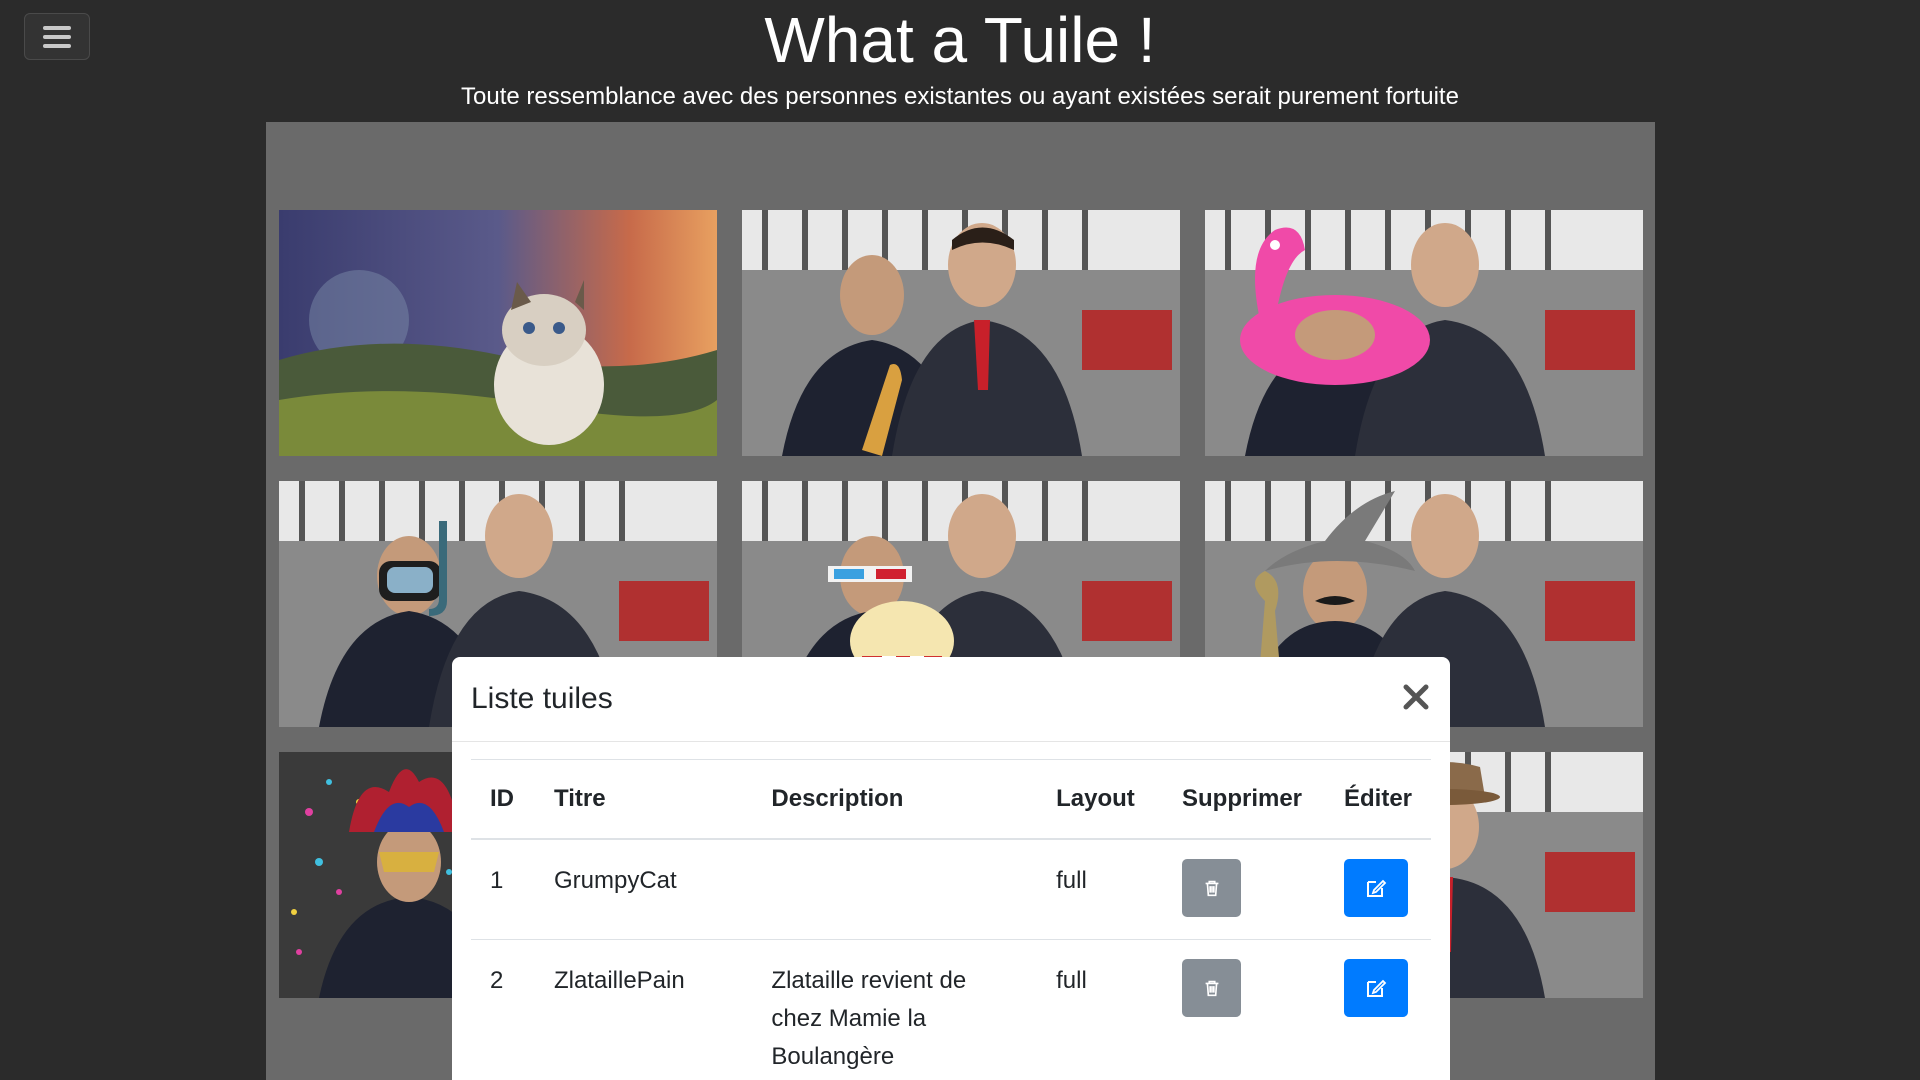  I want to click on close-button, so click(1416, 697).